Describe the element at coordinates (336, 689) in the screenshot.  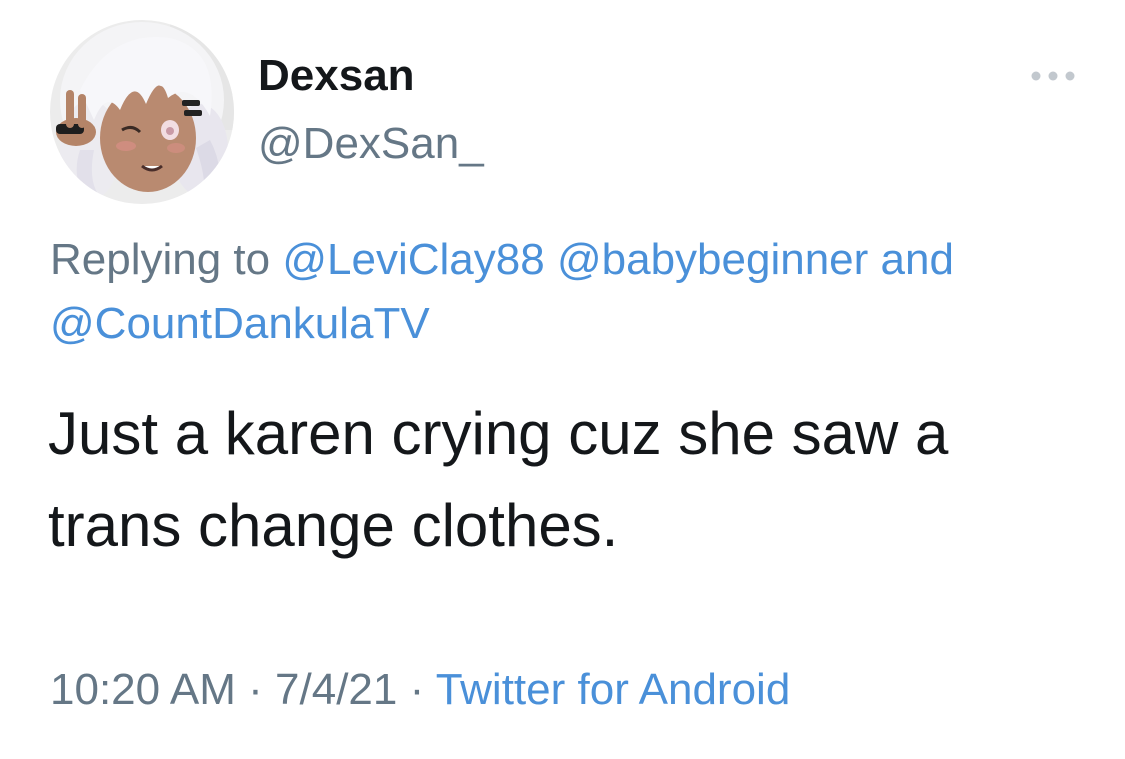
I see `tweet-date: 7/4/21` at that location.